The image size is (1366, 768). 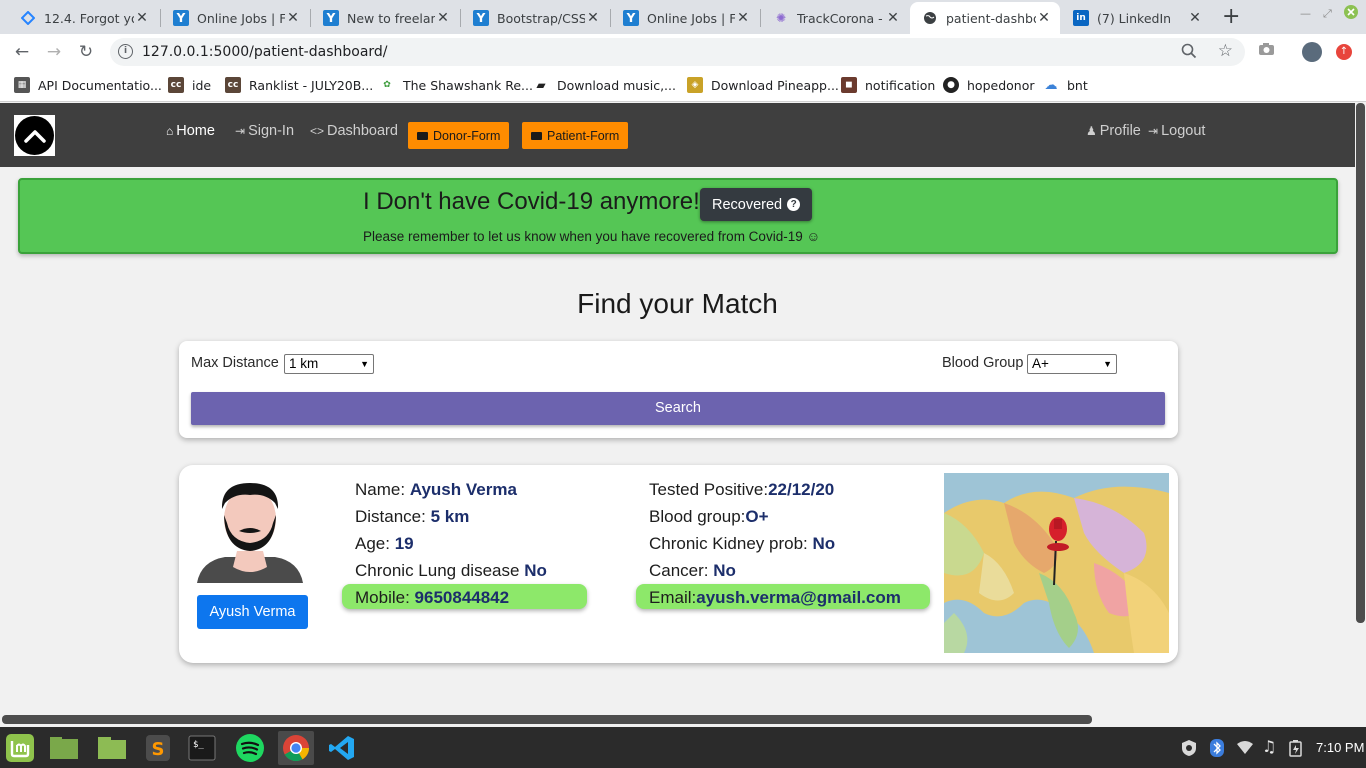 What do you see at coordinates (541, 85) in the screenshot?
I see `bookmark-icon: ▰` at bounding box center [541, 85].